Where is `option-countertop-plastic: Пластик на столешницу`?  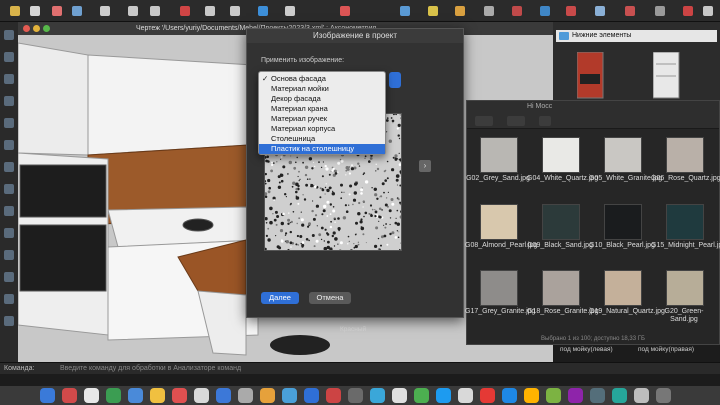 option-countertop-plastic: Пластик на столешницу is located at coordinates (322, 149).